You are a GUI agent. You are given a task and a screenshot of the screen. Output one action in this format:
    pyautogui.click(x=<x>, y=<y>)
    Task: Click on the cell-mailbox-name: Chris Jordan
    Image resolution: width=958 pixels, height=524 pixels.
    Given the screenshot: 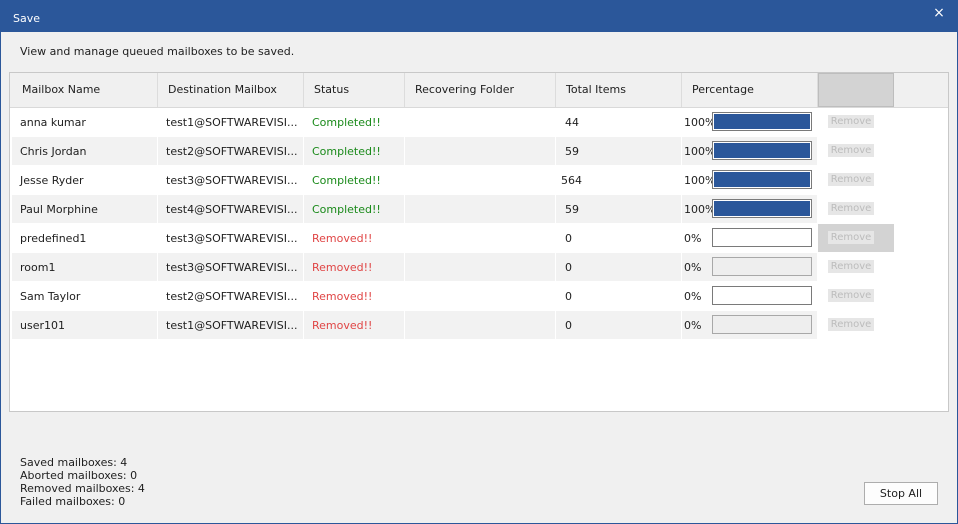 What is the action you would take?
    pyautogui.click(x=84, y=151)
    